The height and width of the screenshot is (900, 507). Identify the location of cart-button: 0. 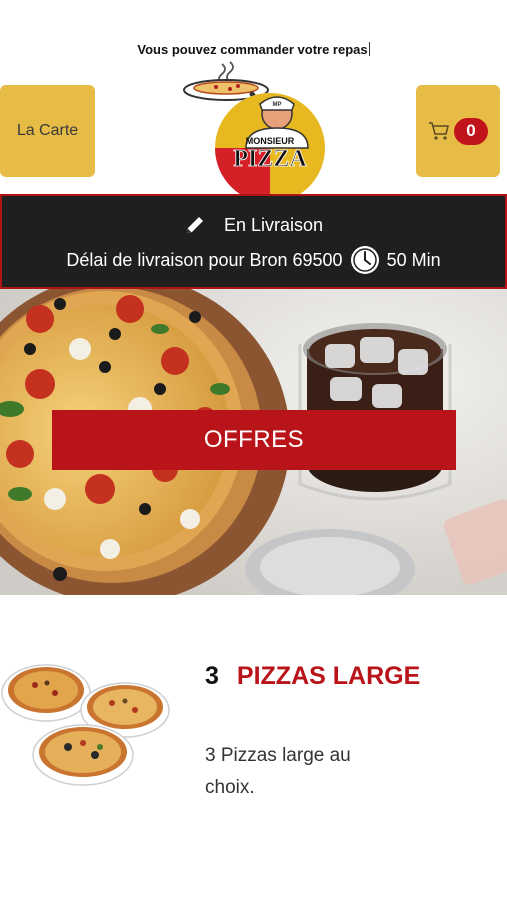
(458, 131).